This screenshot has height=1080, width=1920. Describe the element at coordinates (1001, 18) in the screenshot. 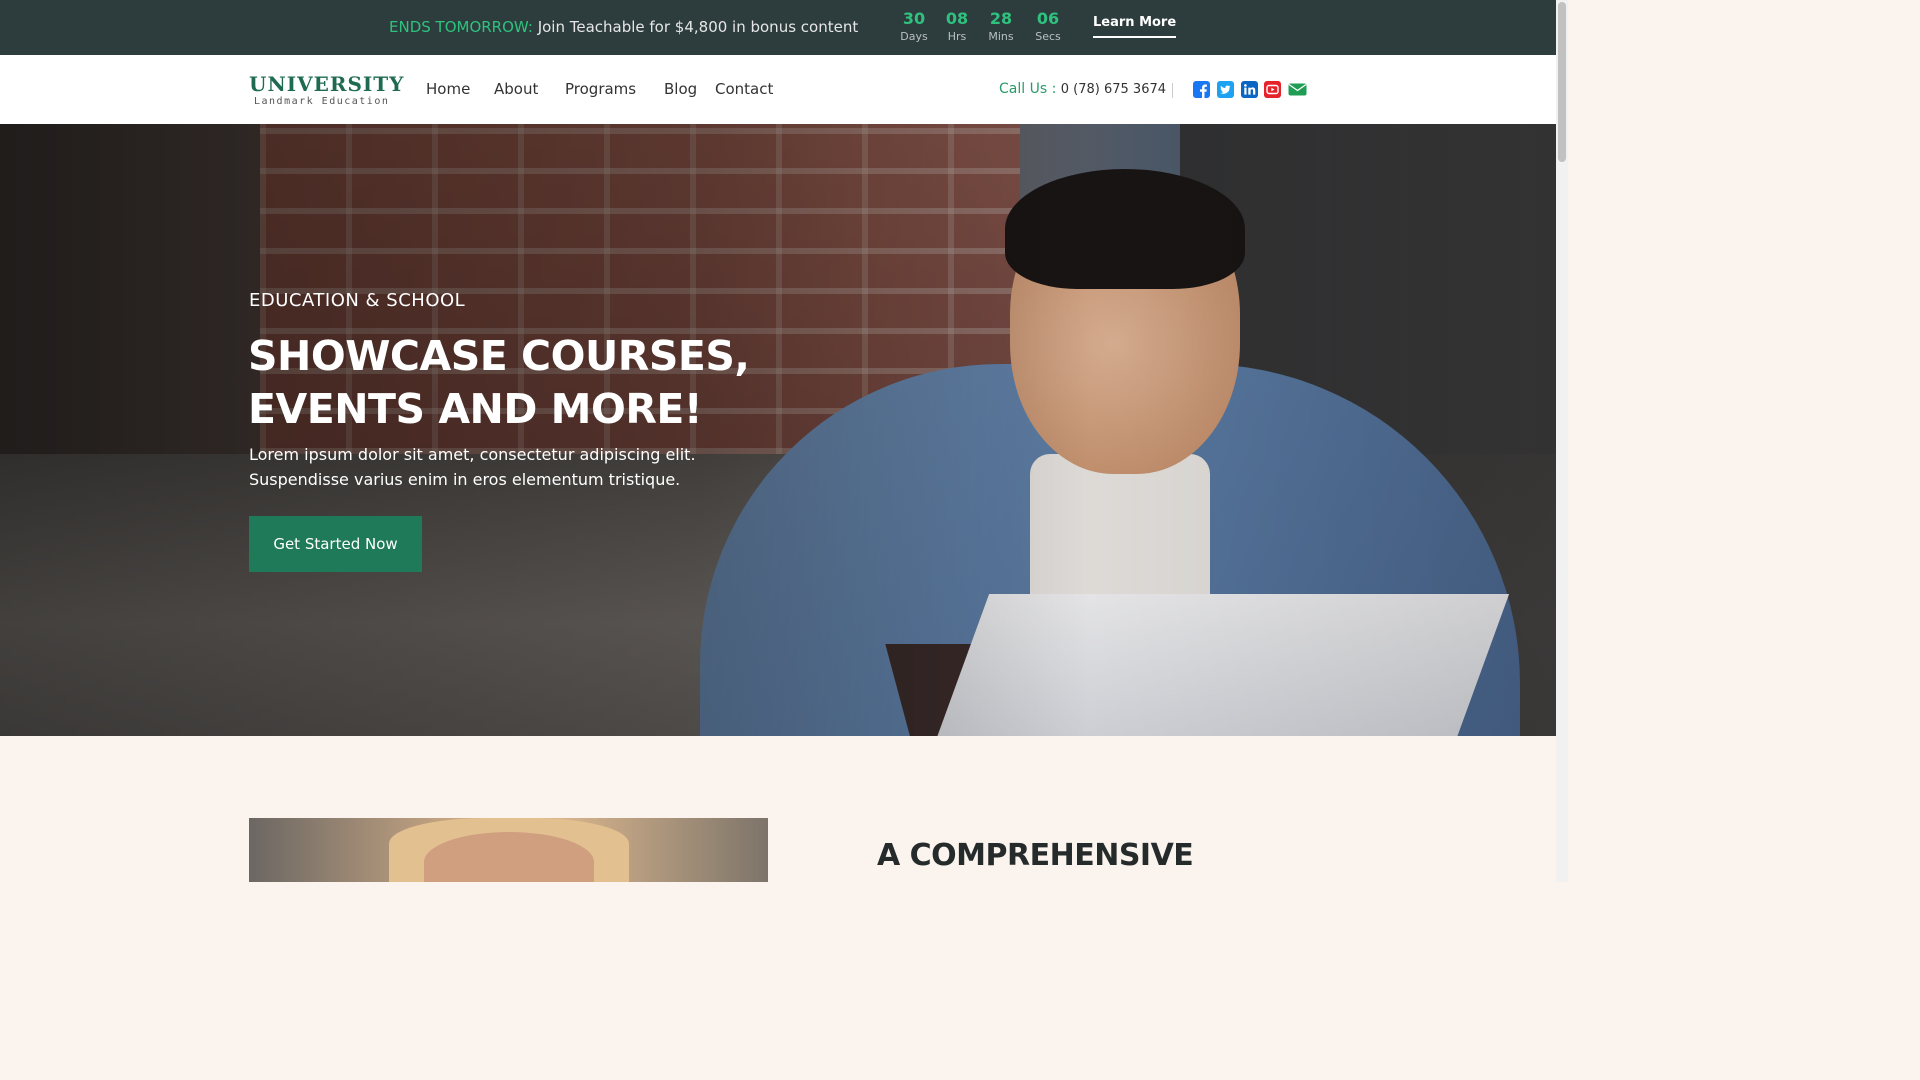

I see `countdown-value: 28` at that location.